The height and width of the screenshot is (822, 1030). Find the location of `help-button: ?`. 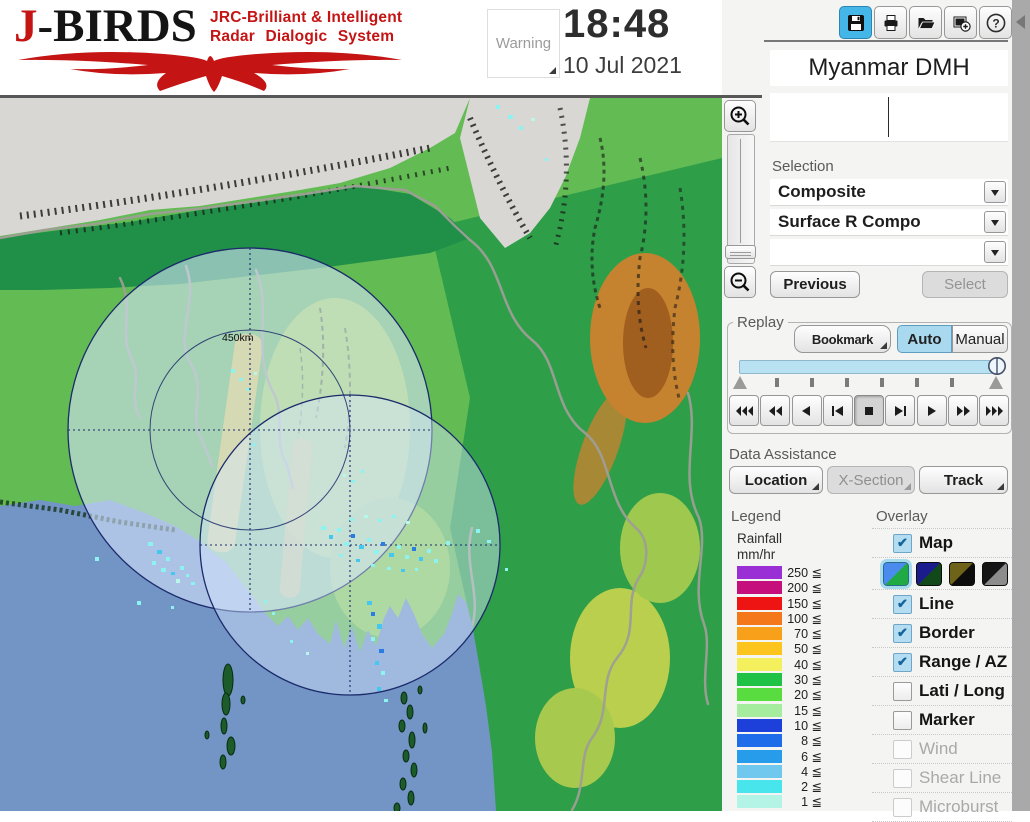

help-button: ? is located at coordinates (995, 22).